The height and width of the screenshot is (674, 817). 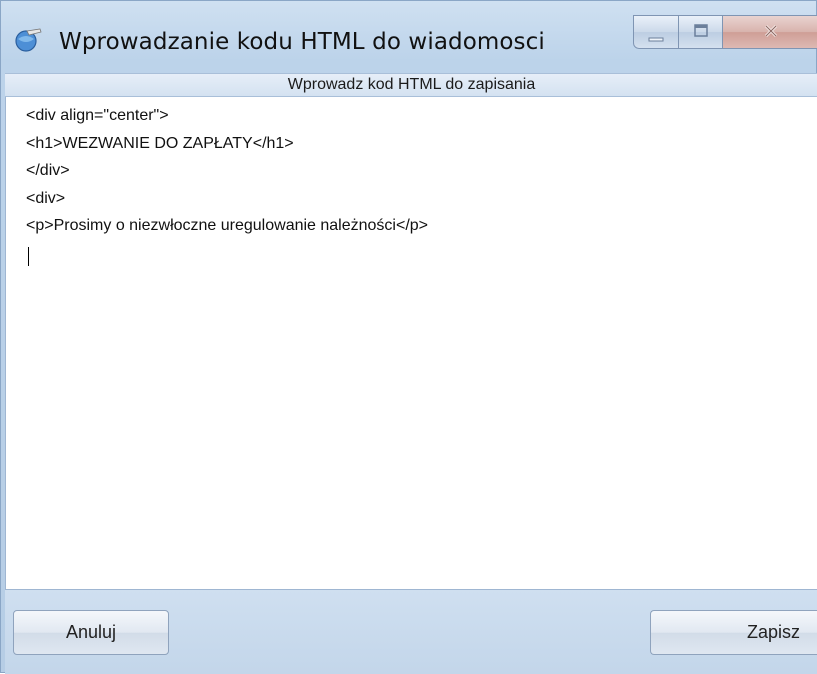 I want to click on minimize-icon, so click(x=656, y=39).